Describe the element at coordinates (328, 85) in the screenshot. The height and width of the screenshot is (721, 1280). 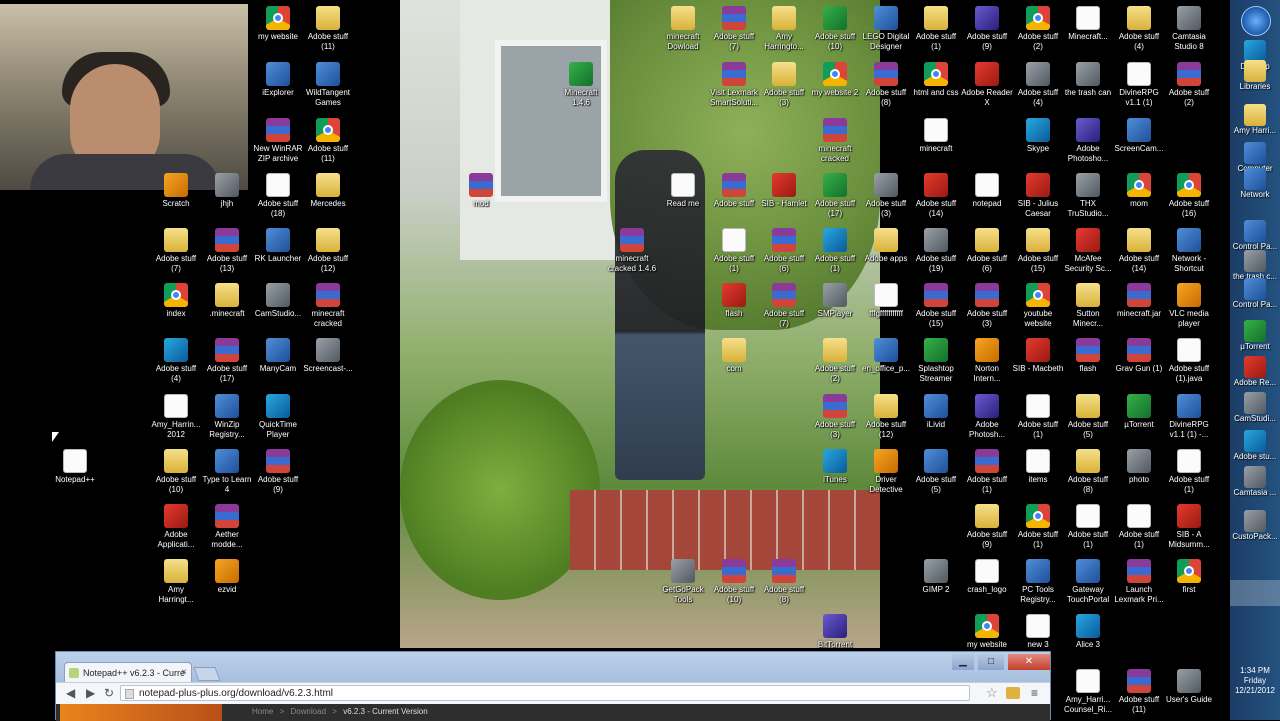
I see `desktop-icon-wildtangent-games: WildTangent Games` at that location.